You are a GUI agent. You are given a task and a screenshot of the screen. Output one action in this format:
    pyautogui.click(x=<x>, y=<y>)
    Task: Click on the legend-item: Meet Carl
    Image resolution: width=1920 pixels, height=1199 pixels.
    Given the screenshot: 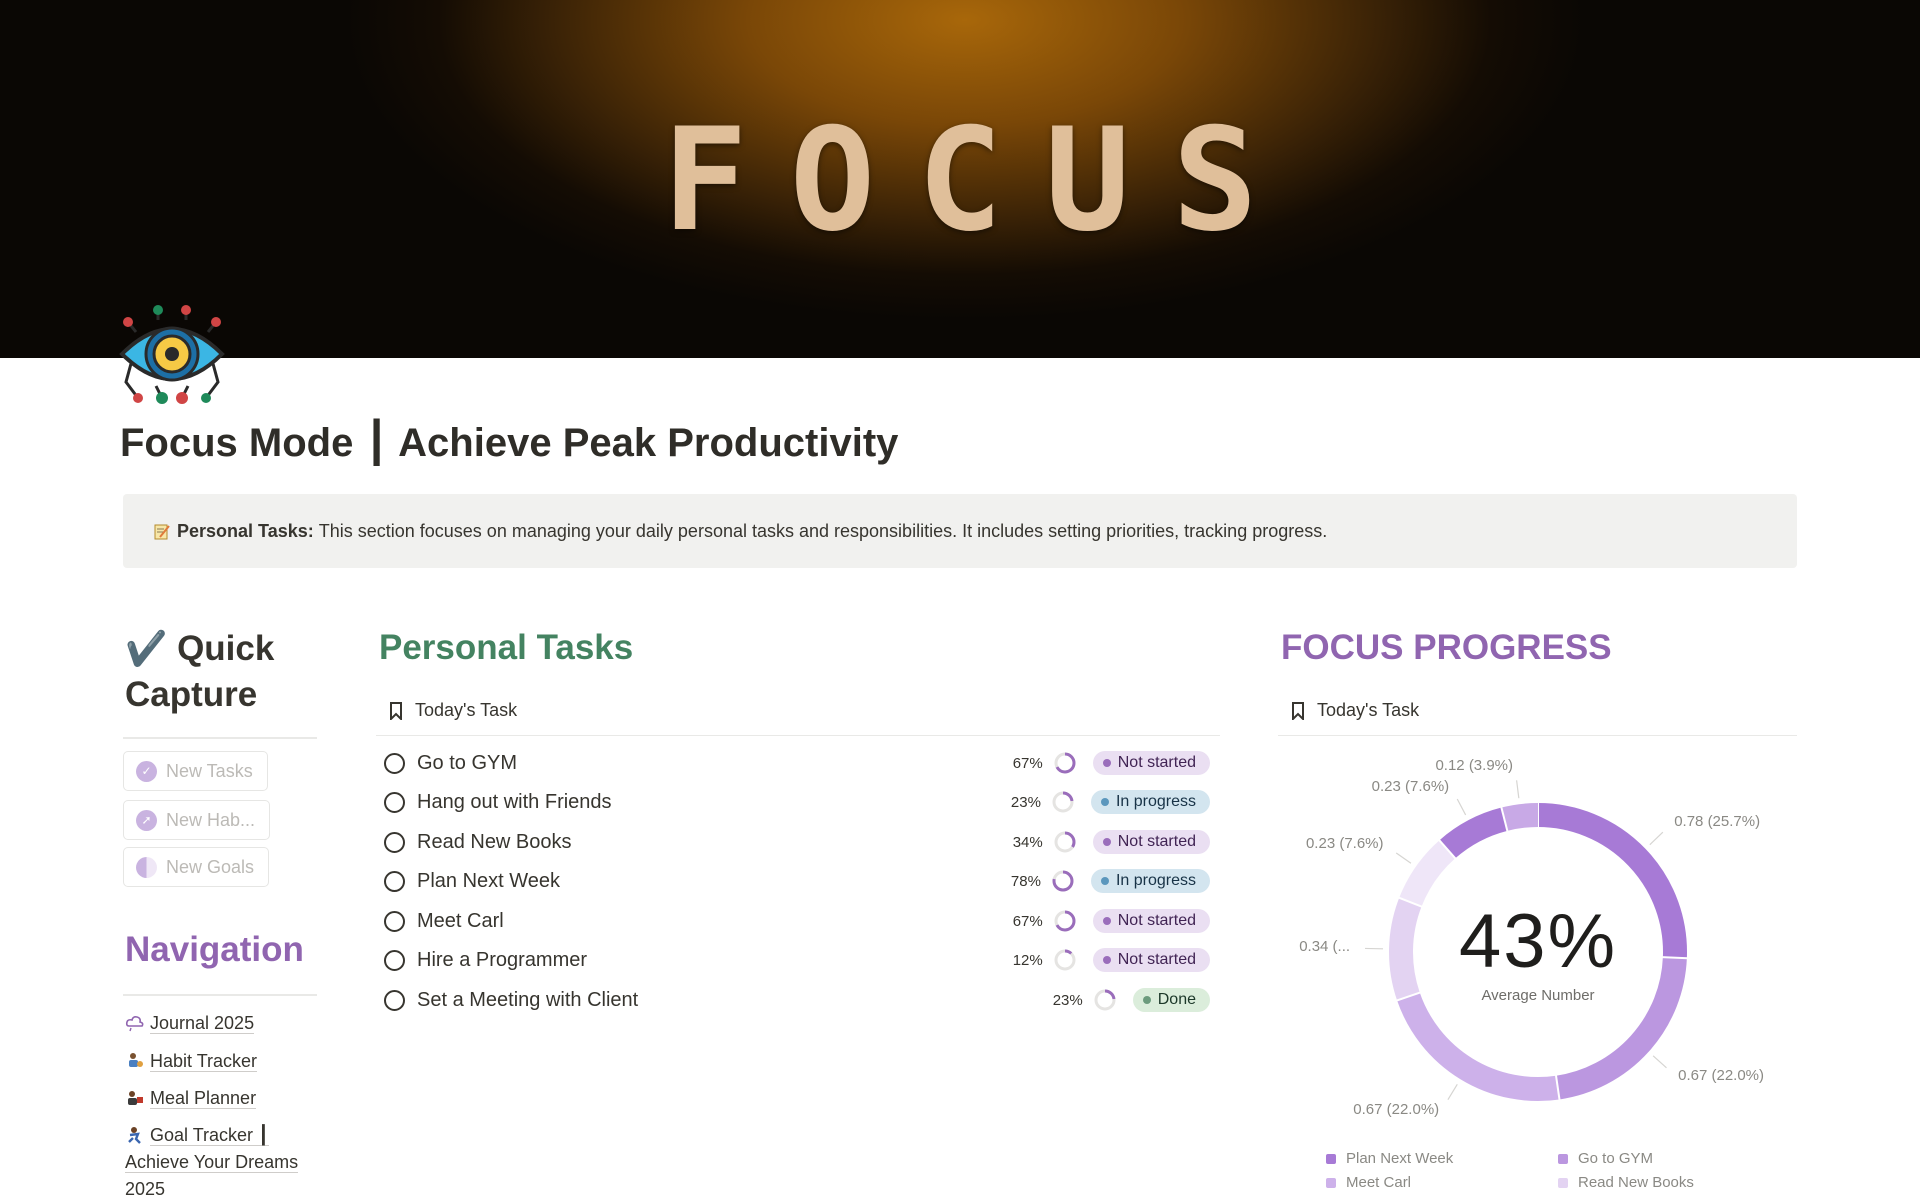 What is the action you would take?
    pyautogui.click(x=1368, y=1182)
    